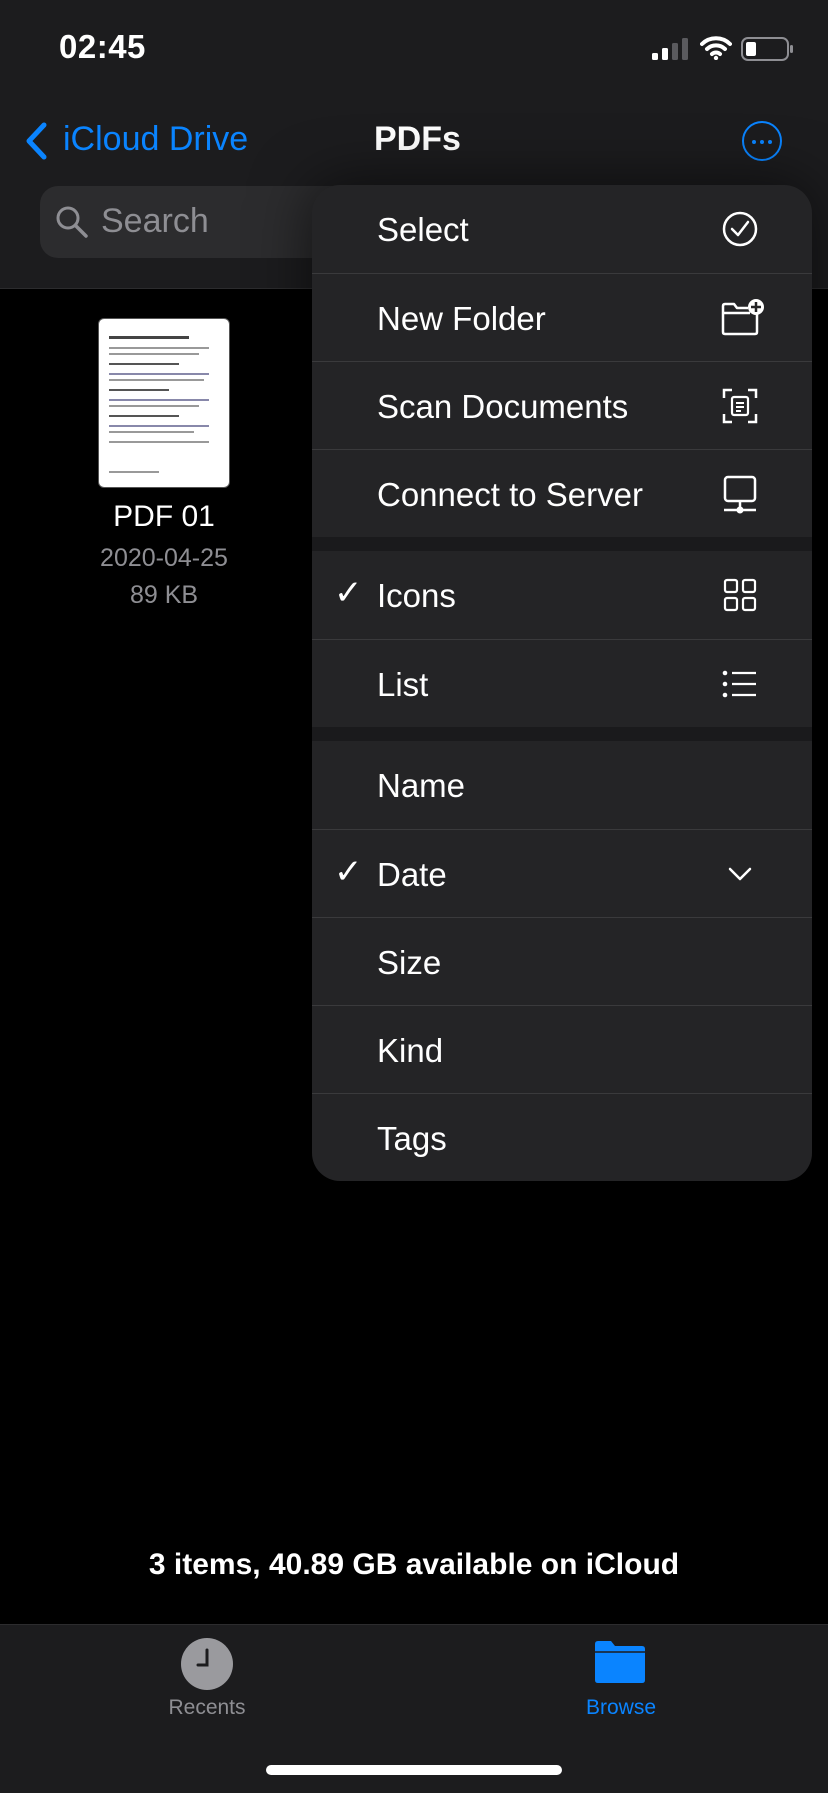 Image resolution: width=828 pixels, height=1793 pixels. What do you see at coordinates (423, 229) in the screenshot?
I see `menu-item-label: Select` at bounding box center [423, 229].